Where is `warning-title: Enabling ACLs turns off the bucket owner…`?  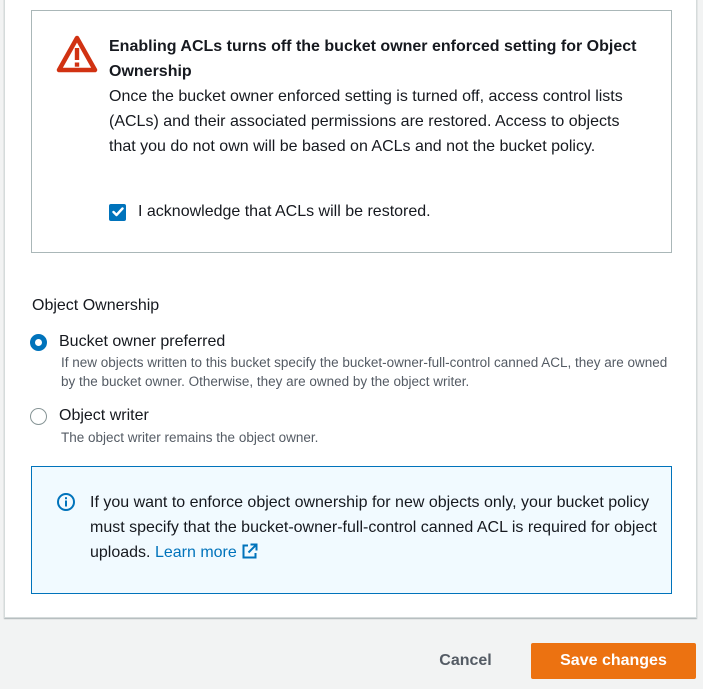 warning-title: Enabling ACLs turns off the bucket owner… is located at coordinates (373, 59).